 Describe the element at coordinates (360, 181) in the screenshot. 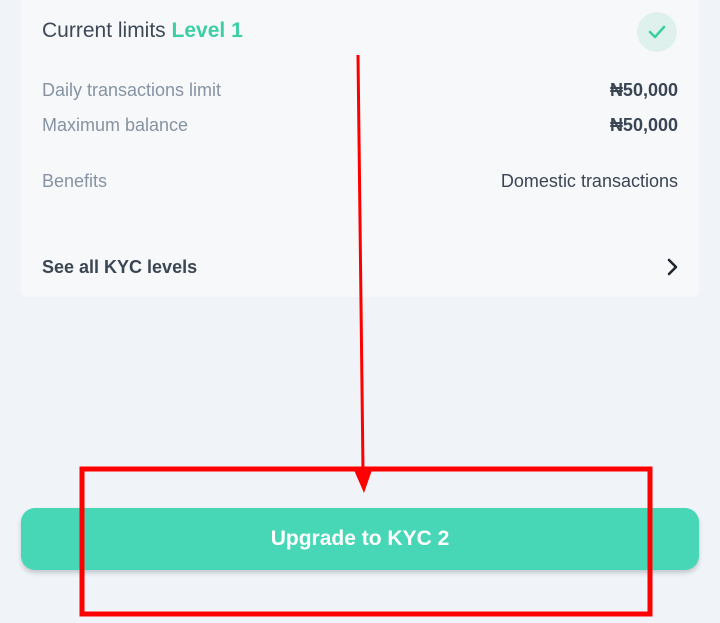

I see `benefits-row: Benefits Domestic transactions` at that location.